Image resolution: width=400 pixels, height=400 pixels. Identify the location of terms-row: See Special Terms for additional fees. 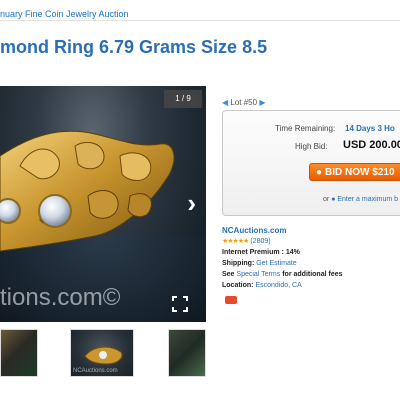
(282, 274).